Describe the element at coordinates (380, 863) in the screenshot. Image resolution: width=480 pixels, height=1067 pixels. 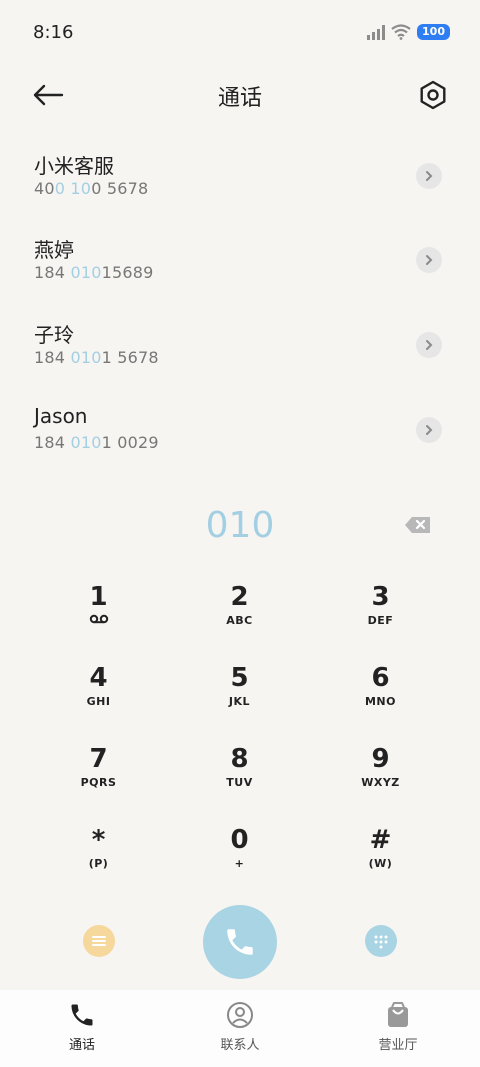
I see `key-hash: # (W)` at that location.